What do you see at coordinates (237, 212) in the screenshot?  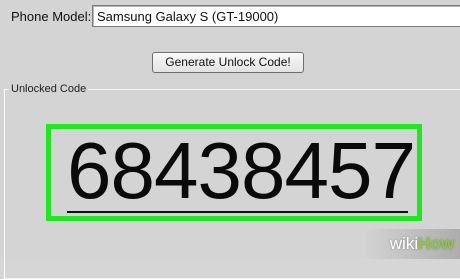 I see `code-underline` at bounding box center [237, 212].